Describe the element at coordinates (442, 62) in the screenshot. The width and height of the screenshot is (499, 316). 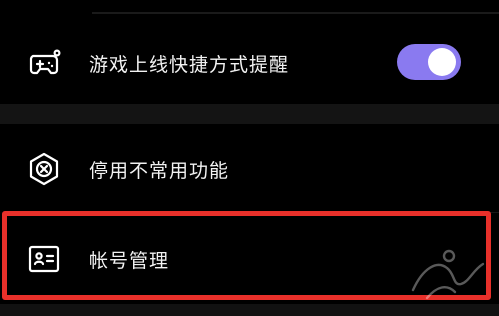
I see `toggle-knob` at that location.